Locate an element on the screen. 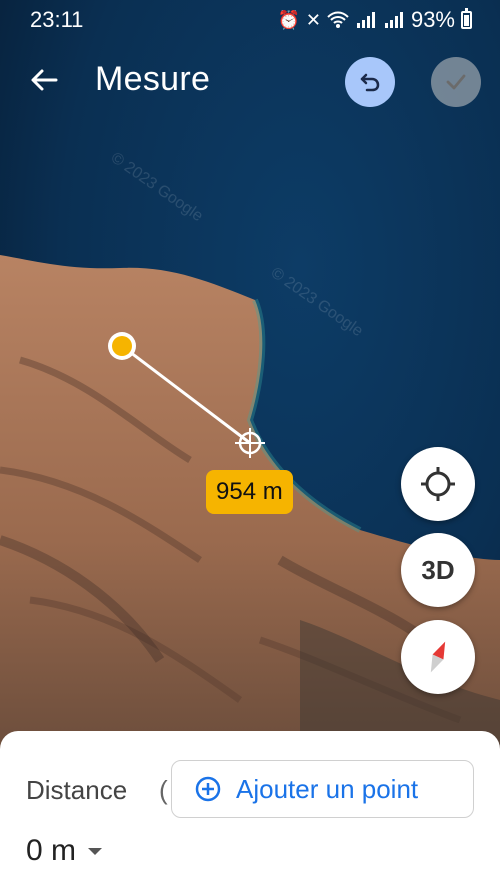 The image size is (500, 889). confirm-button is located at coordinates (456, 82).